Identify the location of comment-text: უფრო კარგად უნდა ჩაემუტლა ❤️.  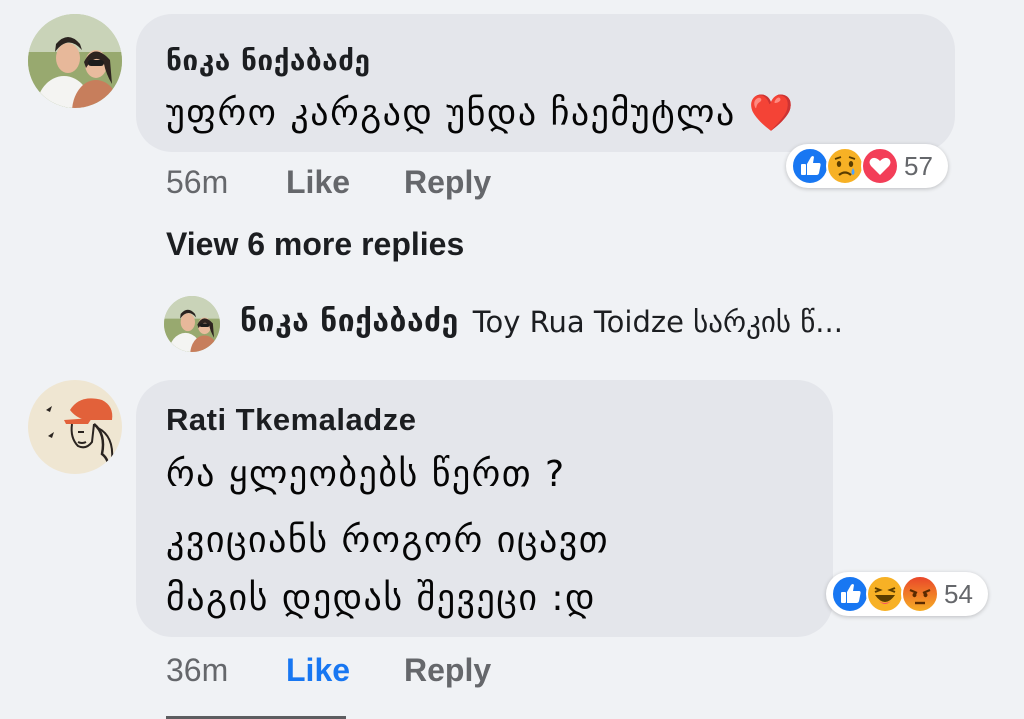
(481, 113).